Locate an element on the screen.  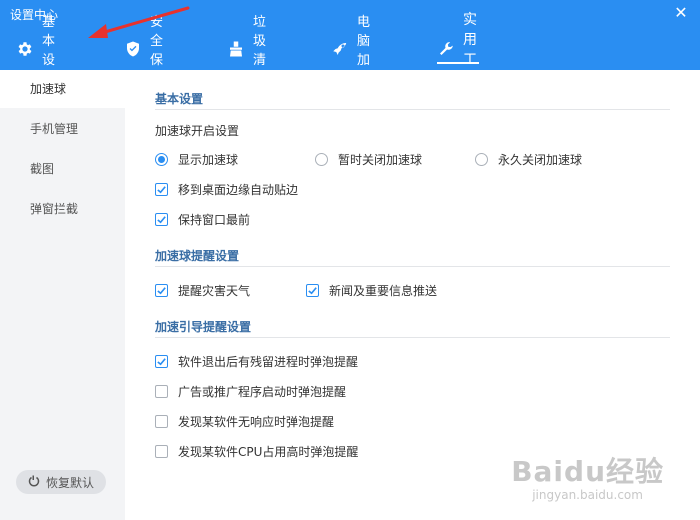
restore-default-button: 恢复默认 is located at coordinates (61, 482).